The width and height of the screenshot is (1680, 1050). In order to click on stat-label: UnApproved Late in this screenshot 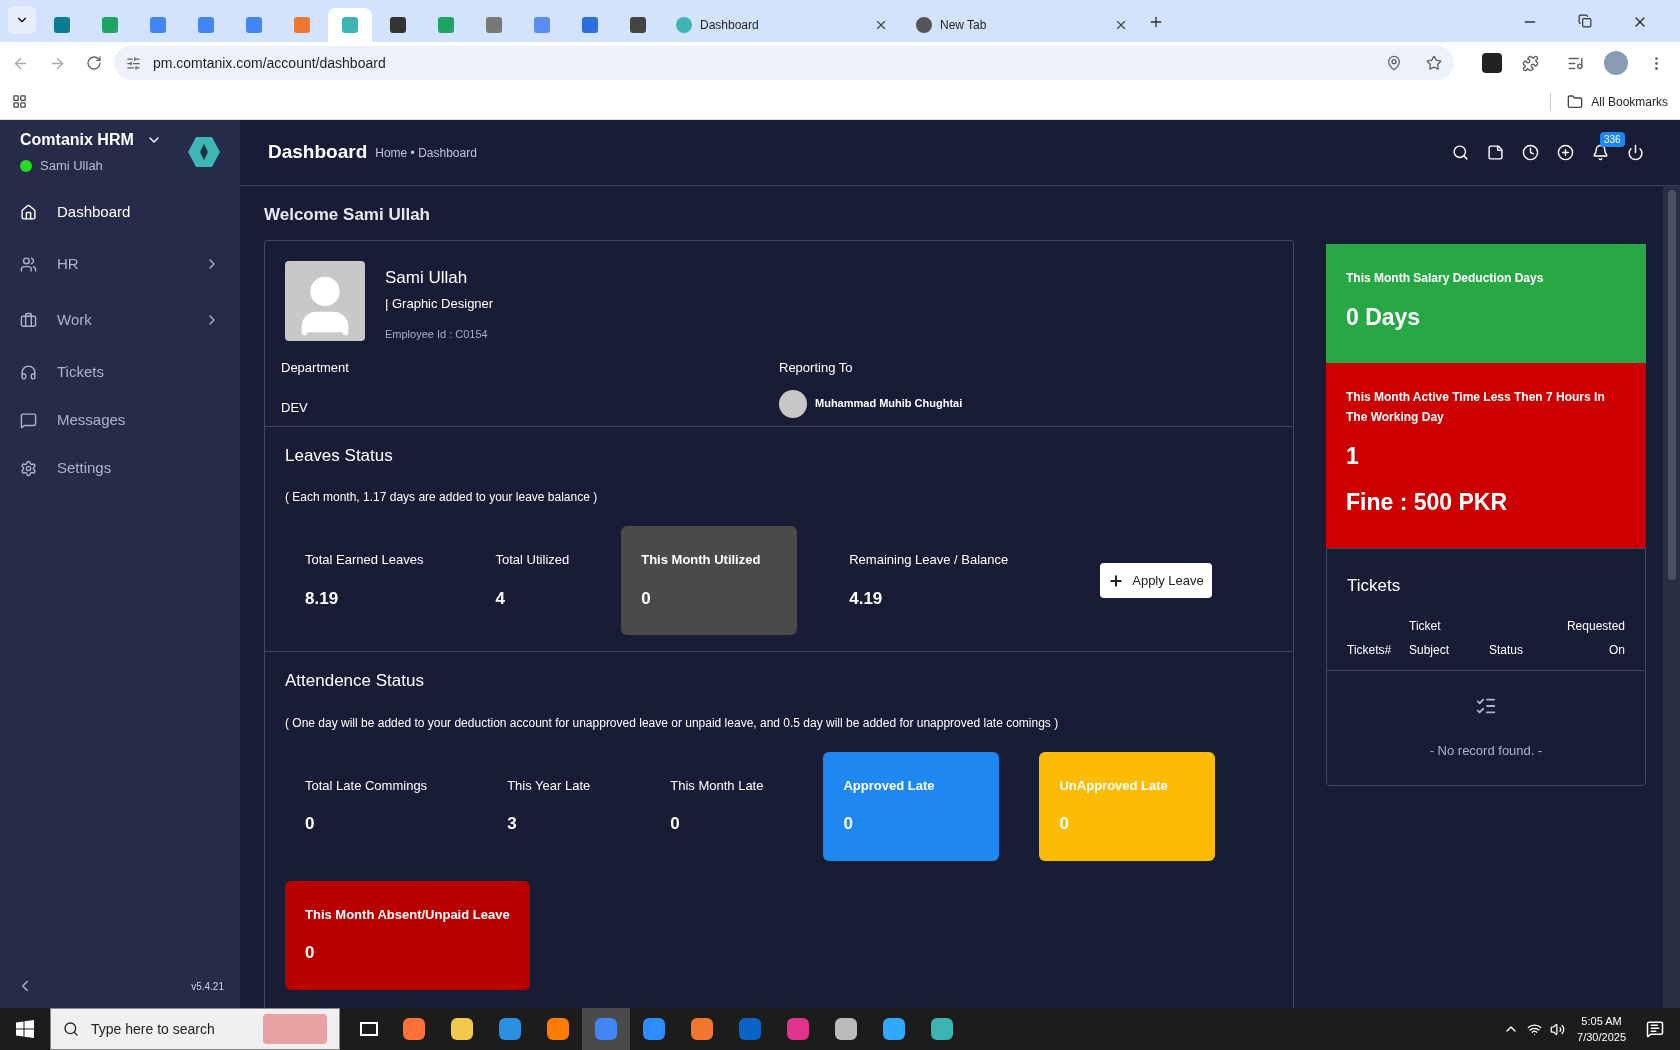, I will do `click(1114, 785)`.